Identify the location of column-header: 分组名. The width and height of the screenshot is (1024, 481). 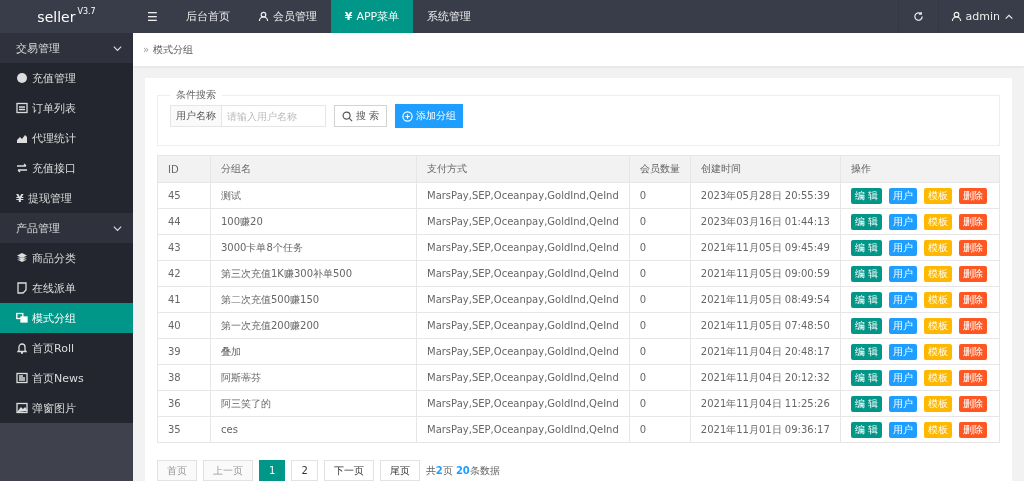
(313, 169).